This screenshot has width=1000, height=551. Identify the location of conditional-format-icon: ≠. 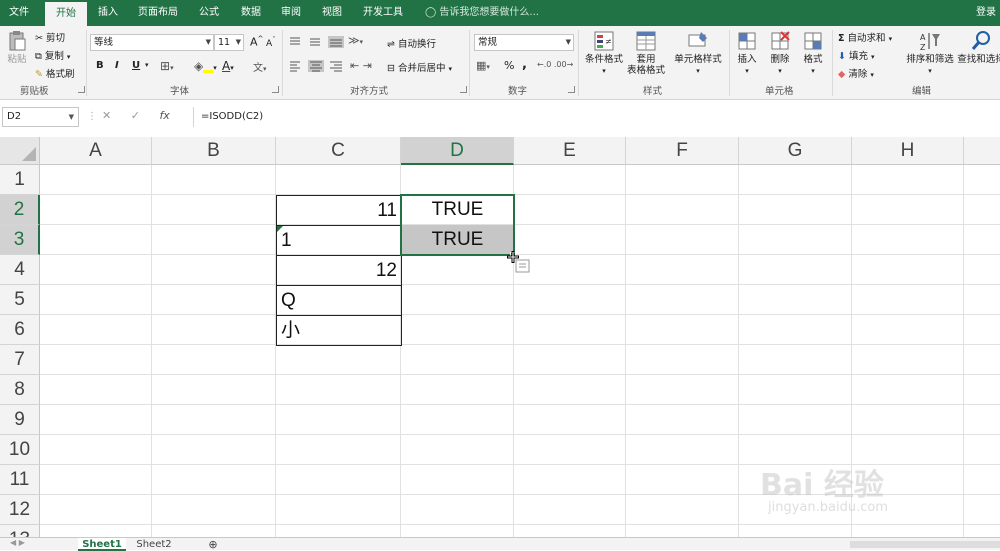
(604, 41).